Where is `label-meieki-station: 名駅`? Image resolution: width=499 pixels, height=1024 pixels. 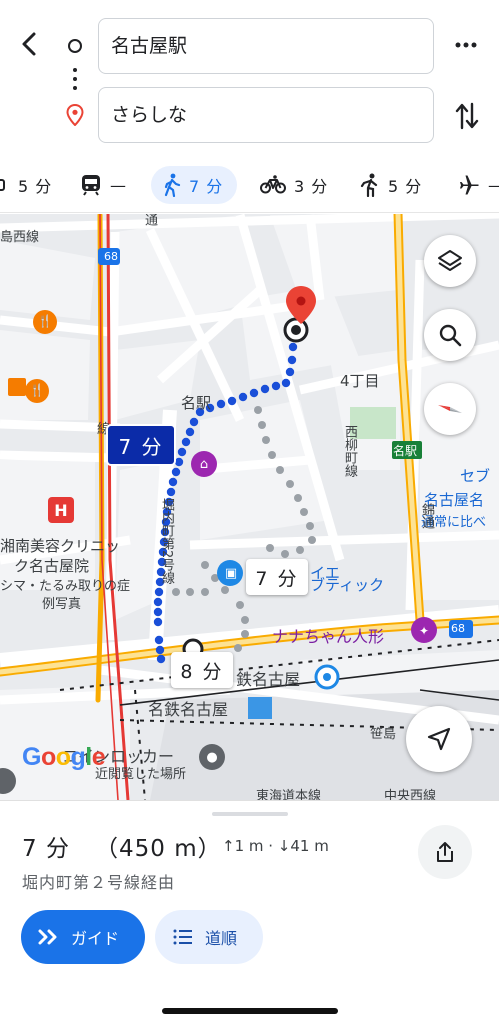 label-meieki-station: 名駅 is located at coordinates (405, 451).